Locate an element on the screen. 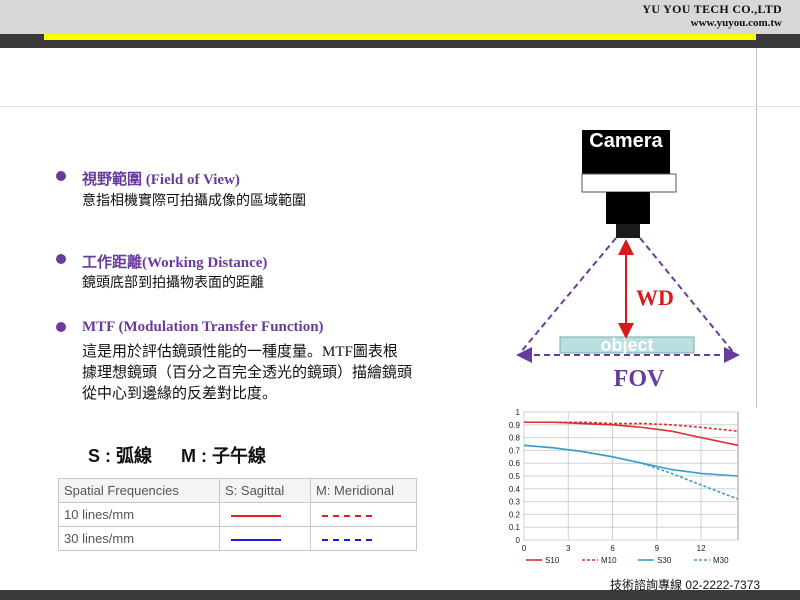 This screenshot has height=600, width=800. company-info: YU YOU TECH CO.,LTD www.yuyou.com.tw is located at coordinates (712, 15).